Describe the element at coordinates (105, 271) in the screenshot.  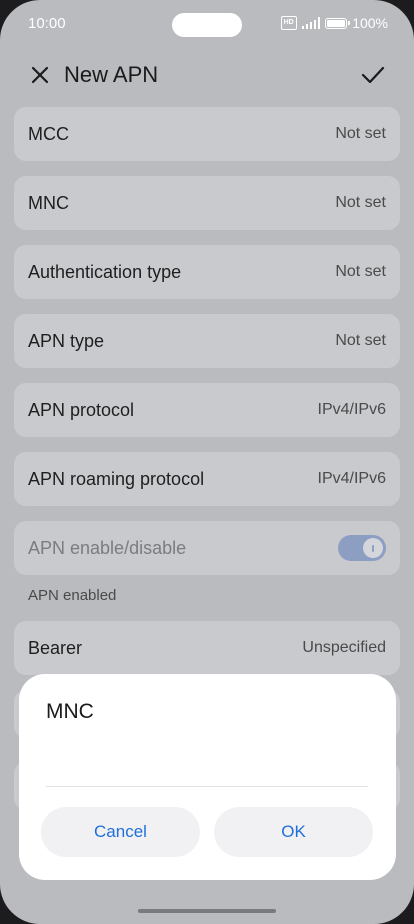
I see `setting-label: Authentication type` at that location.